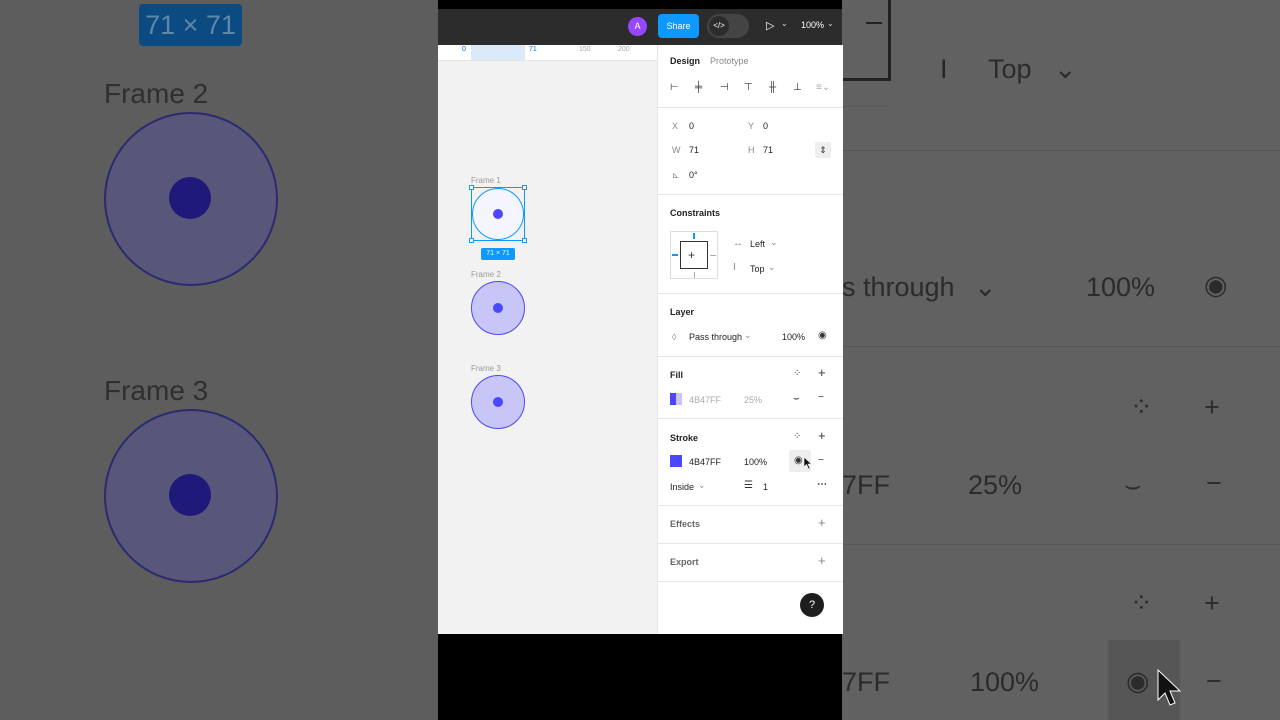 This screenshot has height=720, width=1280. What do you see at coordinates (498, 402) in the screenshot?
I see `frame-3-dot` at bounding box center [498, 402].